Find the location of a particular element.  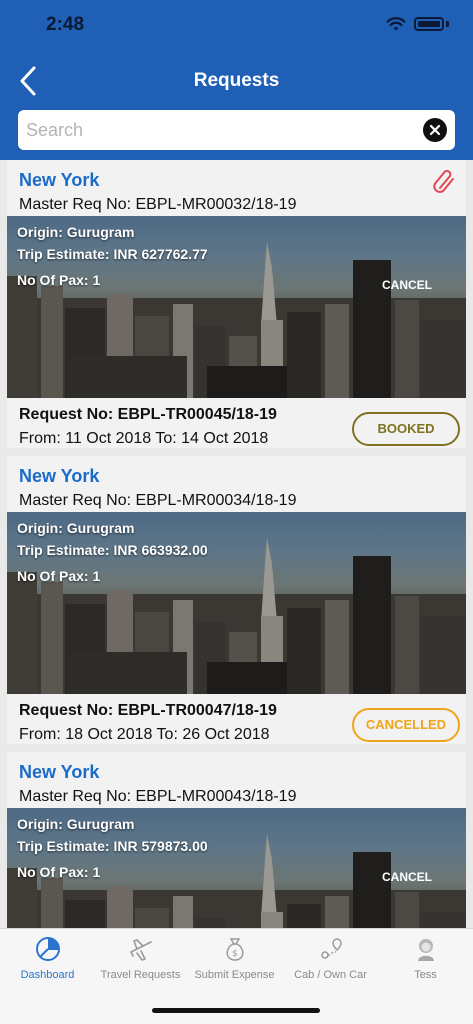

trip-dates: From: 11 Oct 2018 To: 14 Oct 2018 is located at coordinates (144, 438).